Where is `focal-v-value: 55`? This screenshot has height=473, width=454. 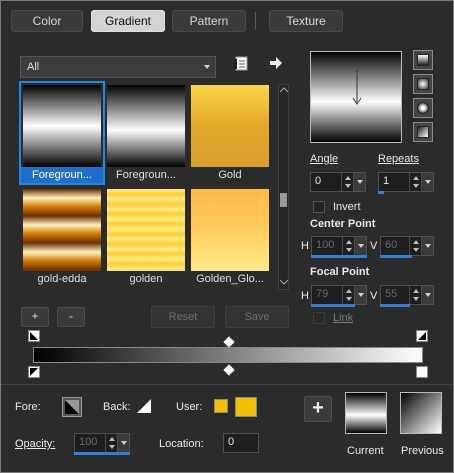
focal-v-value: 55 is located at coordinates (391, 294).